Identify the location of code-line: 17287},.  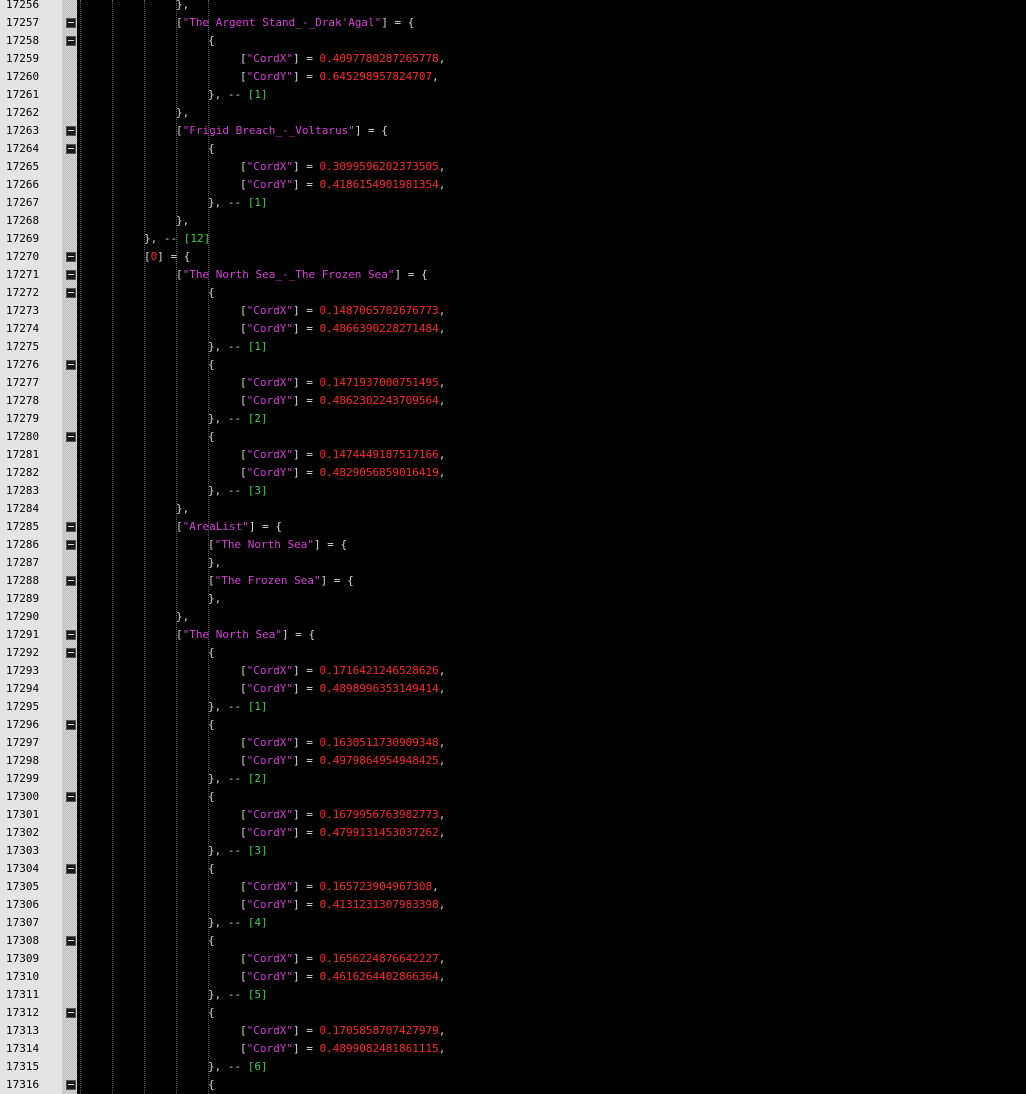
(513, 563).